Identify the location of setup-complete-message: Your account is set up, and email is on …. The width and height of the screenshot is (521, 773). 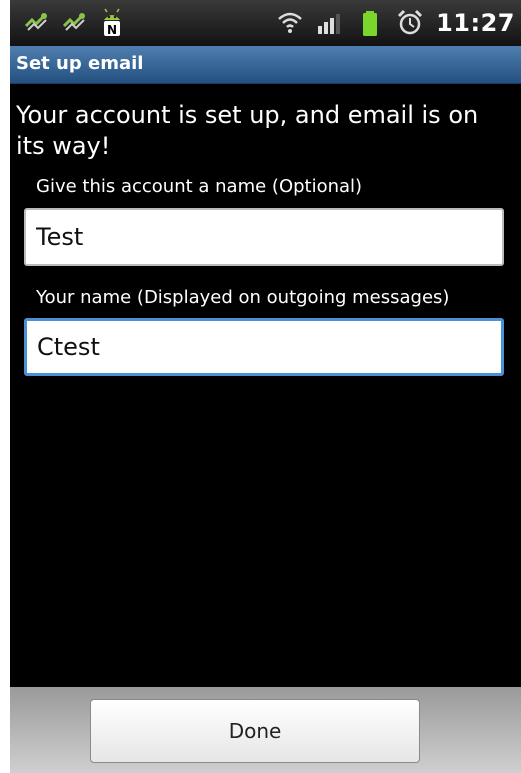
(247, 130).